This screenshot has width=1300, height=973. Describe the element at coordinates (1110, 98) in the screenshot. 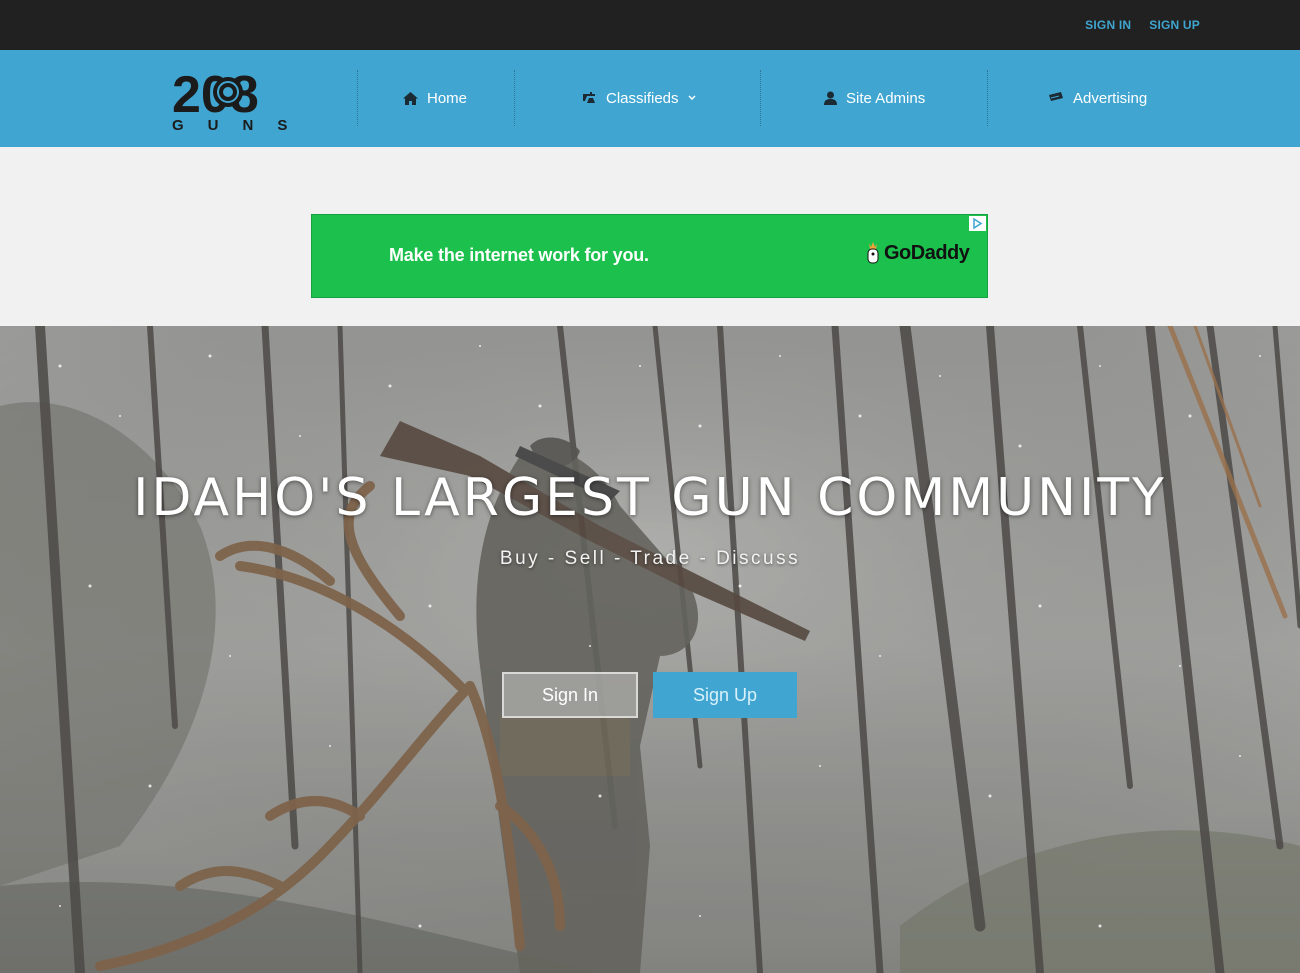

I see `nav-advertising-label: Advertising` at that location.